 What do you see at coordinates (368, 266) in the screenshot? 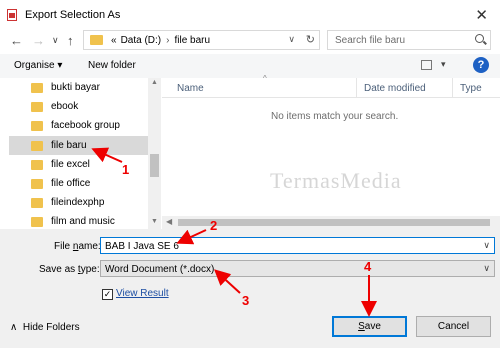
I see `annotation-number-4: 4` at bounding box center [368, 266].